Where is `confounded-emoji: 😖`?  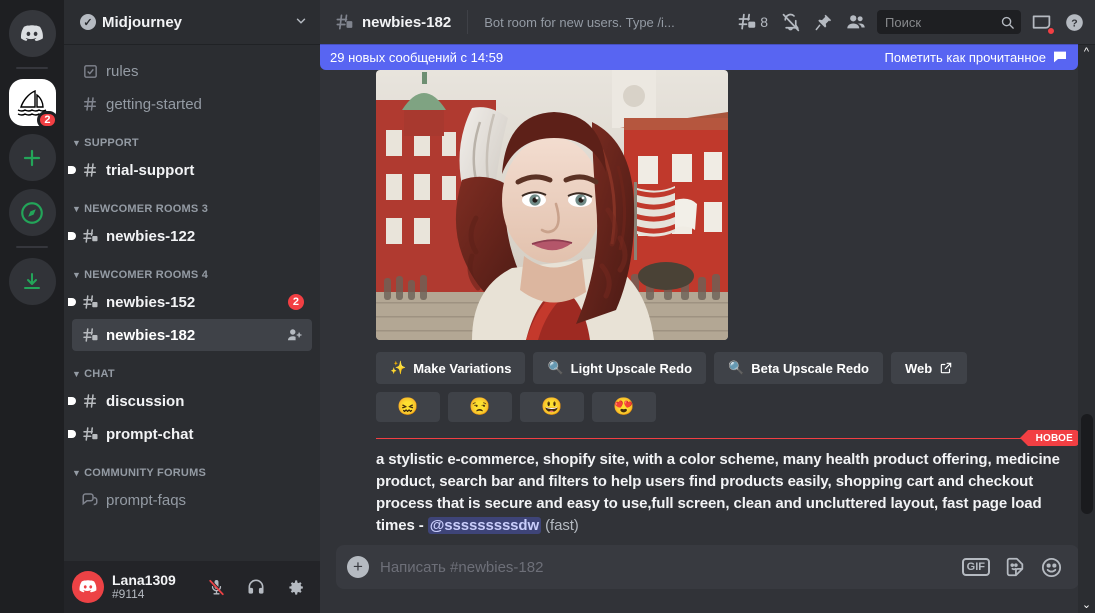 confounded-emoji: 😖 is located at coordinates (408, 407).